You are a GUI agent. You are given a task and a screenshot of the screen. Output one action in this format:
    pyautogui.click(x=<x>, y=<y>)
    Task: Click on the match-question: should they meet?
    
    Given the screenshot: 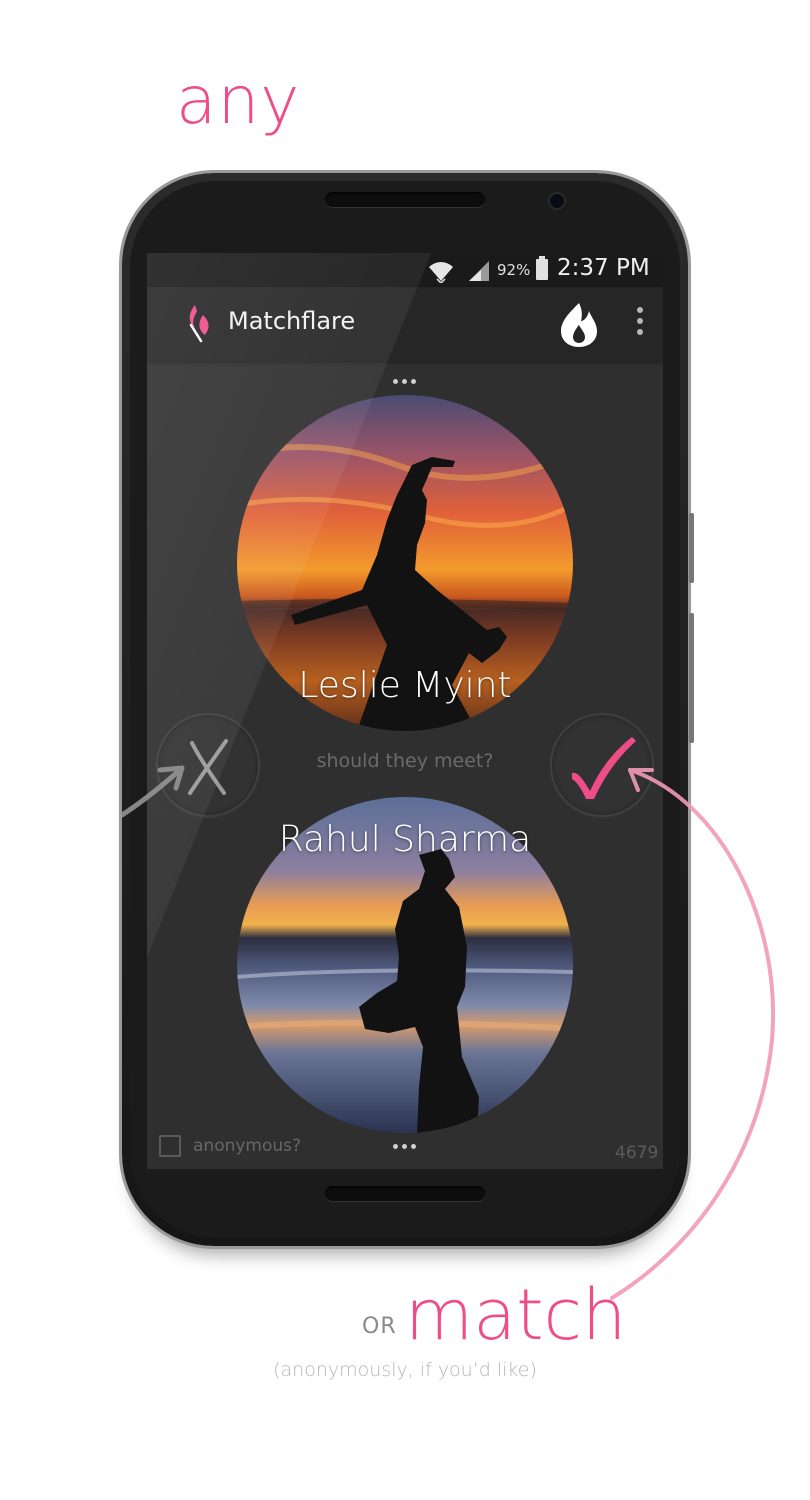 What is the action you would take?
    pyautogui.click(x=405, y=761)
    